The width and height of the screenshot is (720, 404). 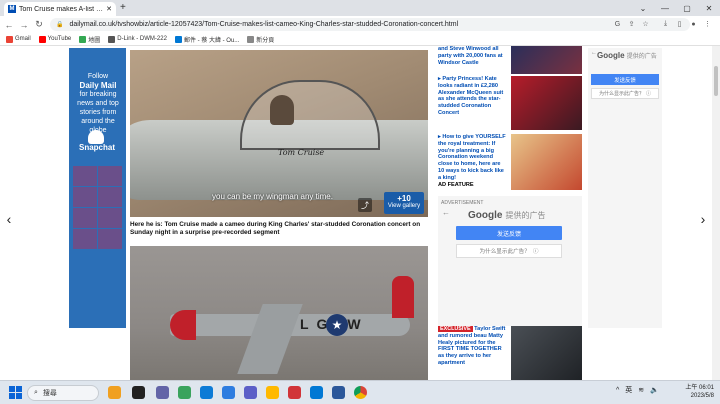 I want to click on forward-button: →, so click(x=24, y=25).